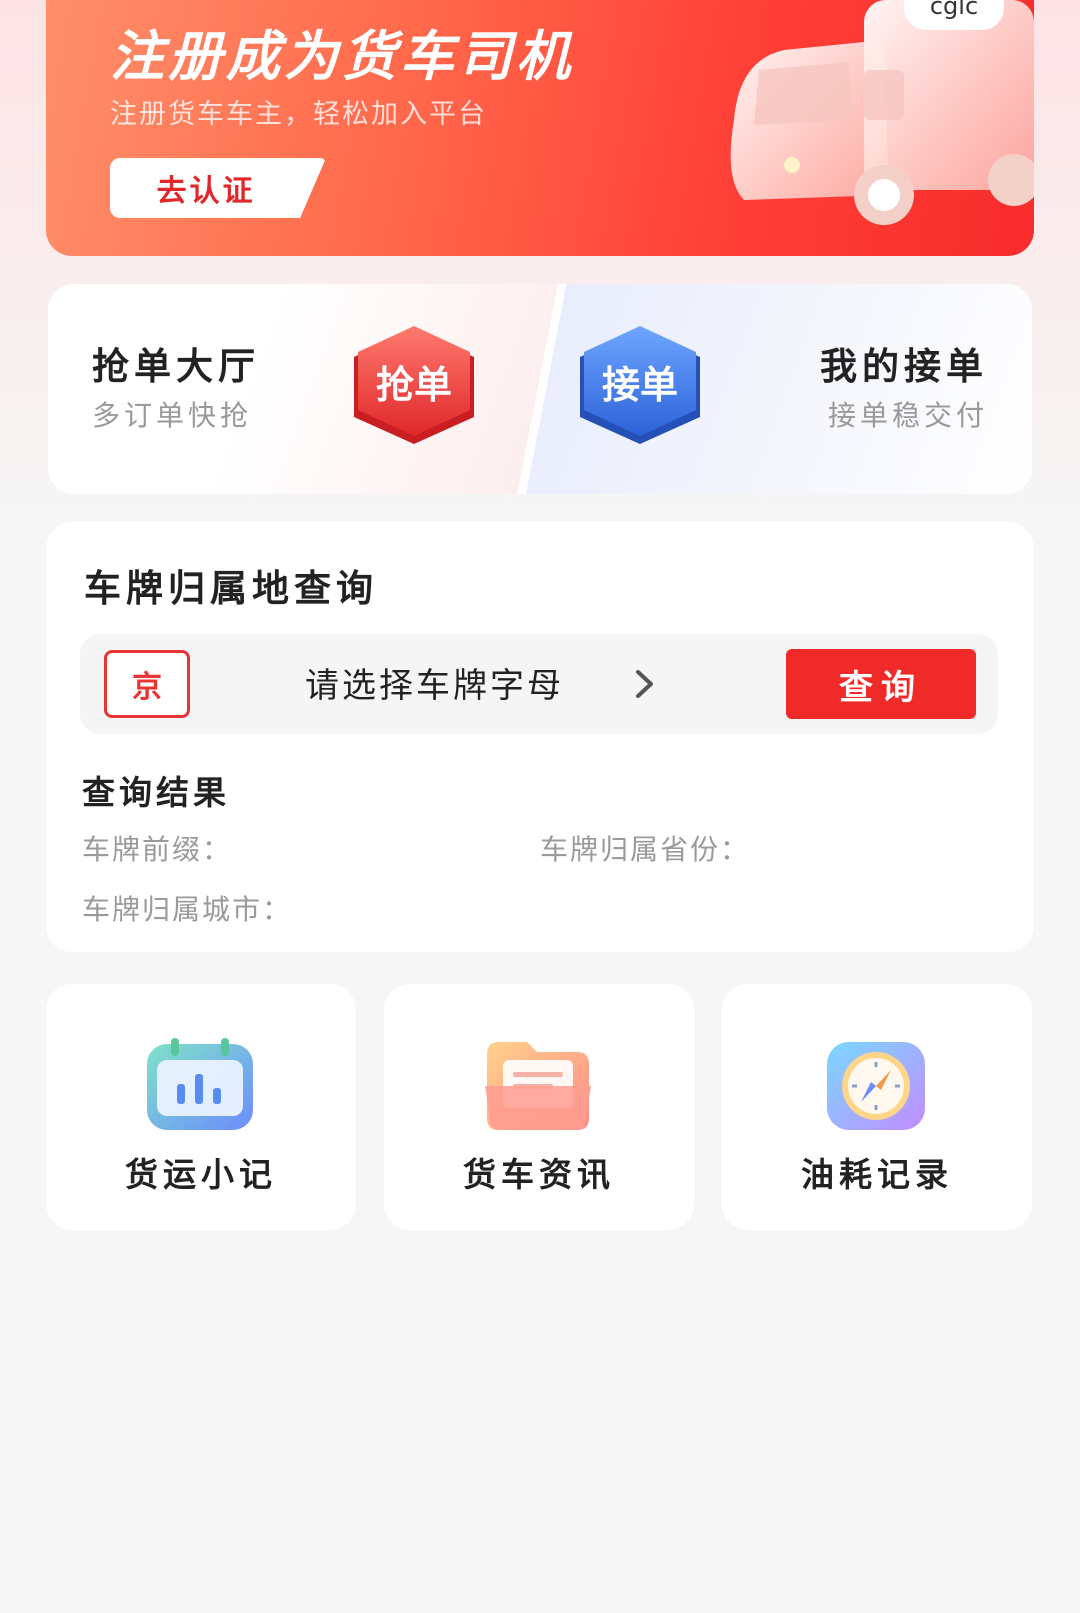  Describe the element at coordinates (157, 849) in the screenshot. I see `plate-prefix-label: 车牌前缀：` at that location.